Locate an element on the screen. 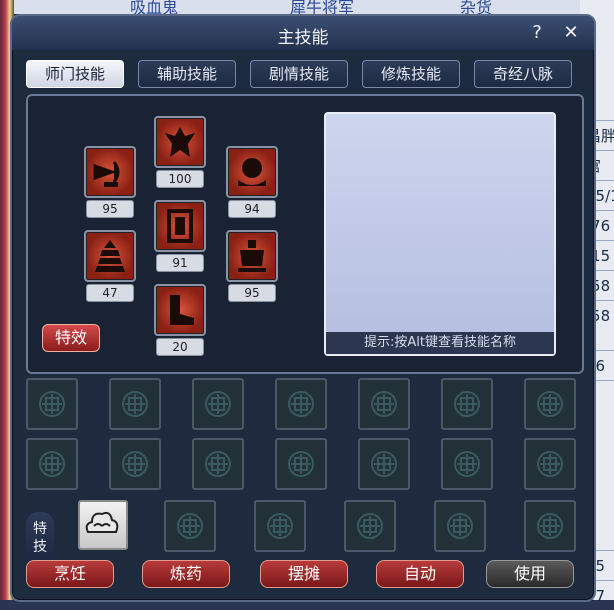 The width and height of the screenshot is (614, 610). background-top-bar: 吸血鬼 犀牛将军 杂货 is located at coordinates (307, 8).